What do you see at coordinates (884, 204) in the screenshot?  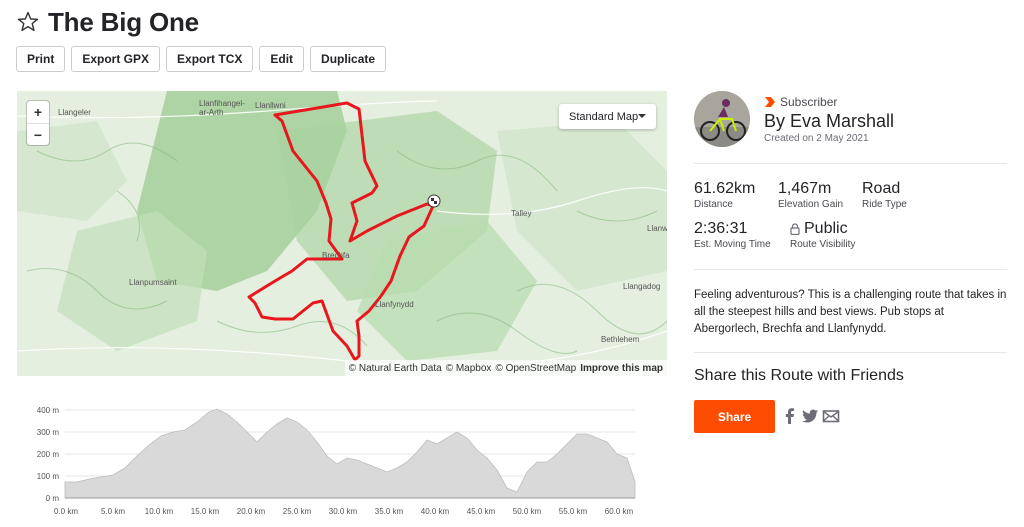 I see `stat-label: Ride Type` at bounding box center [884, 204].